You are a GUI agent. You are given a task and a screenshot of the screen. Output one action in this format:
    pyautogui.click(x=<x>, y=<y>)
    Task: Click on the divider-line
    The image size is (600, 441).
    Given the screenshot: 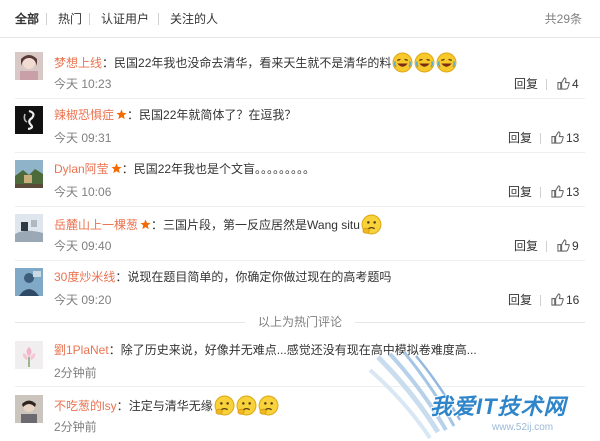 What is the action you would take?
    pyautogui.click(x=470, y=322)
    